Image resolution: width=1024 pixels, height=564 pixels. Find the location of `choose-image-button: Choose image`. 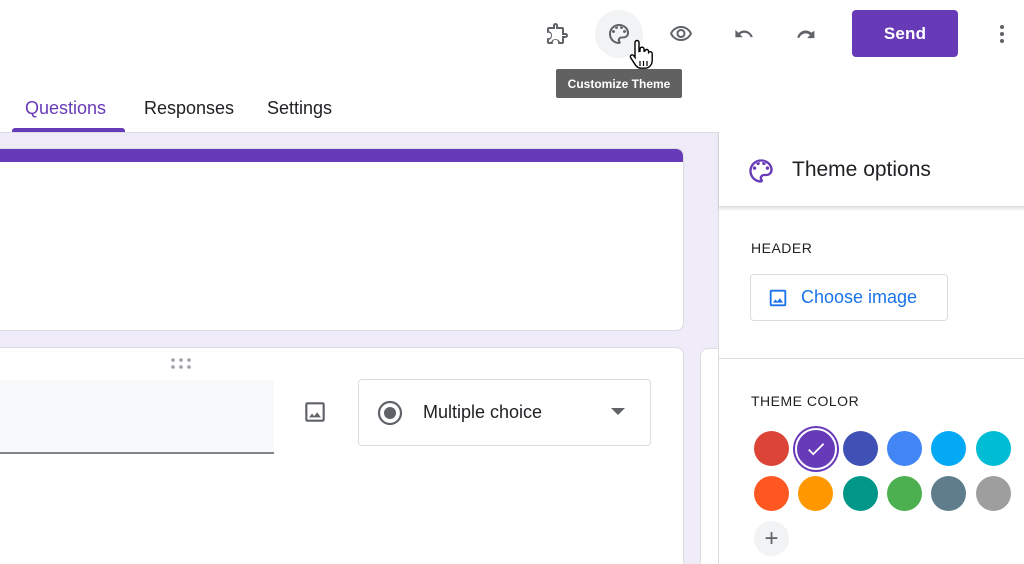

choose-image-button: Choose image is located at coordinates (849, 297).